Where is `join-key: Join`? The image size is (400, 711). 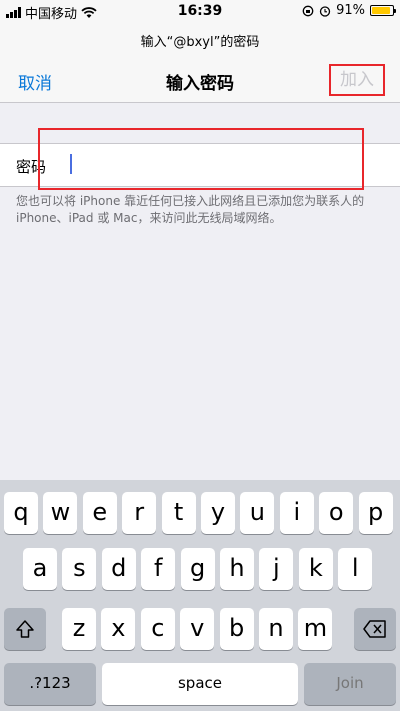 join-key: Join is located at coordinates (350, 684).